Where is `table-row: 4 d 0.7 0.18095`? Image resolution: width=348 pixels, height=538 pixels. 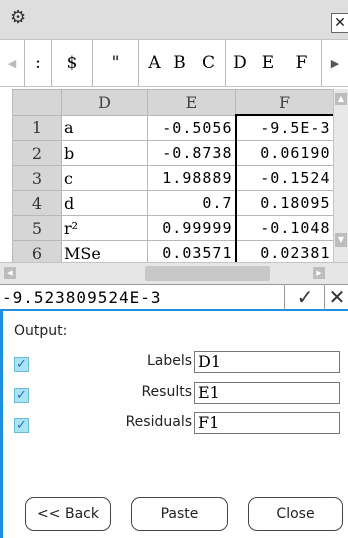 table-row: 4 d 0.7 0.18095 is located at coordinates (173, 203).